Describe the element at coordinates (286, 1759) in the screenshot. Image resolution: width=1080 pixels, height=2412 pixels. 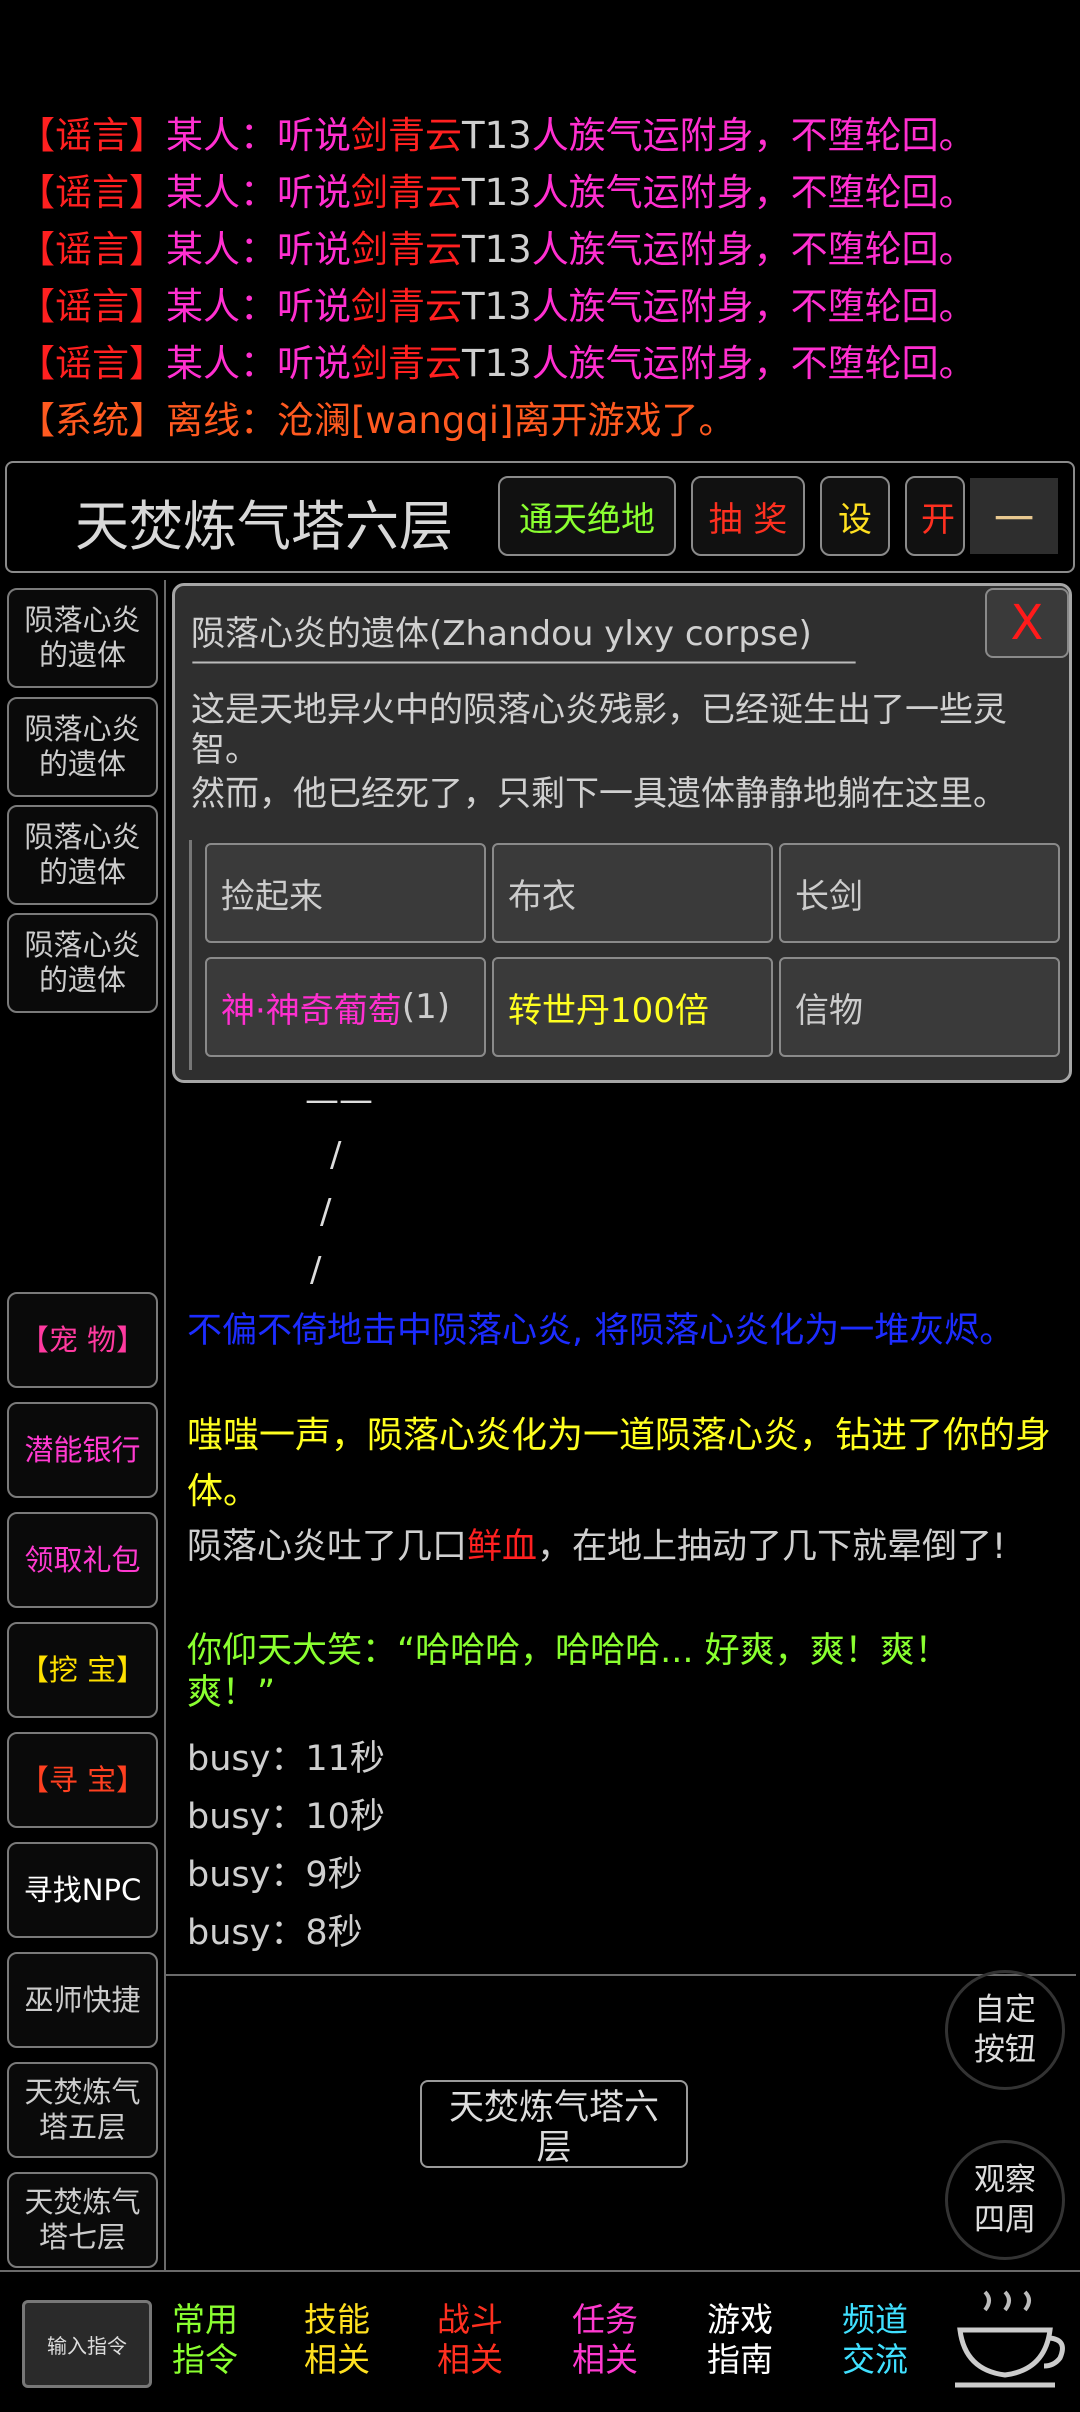
I see `busy-line: busy：11秒` at that location.